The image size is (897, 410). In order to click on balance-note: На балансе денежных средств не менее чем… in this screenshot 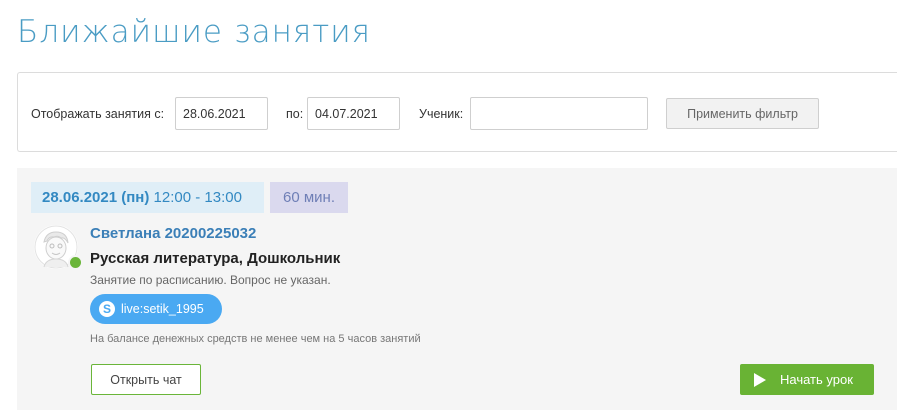, I will do `click(255, 339)`.